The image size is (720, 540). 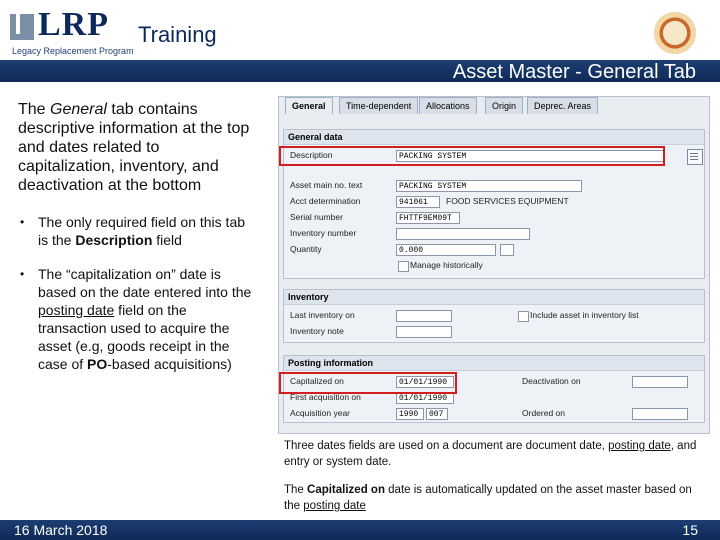 I want to click on last-inventory-label: Last inventory on, so click(x=322, y=315).